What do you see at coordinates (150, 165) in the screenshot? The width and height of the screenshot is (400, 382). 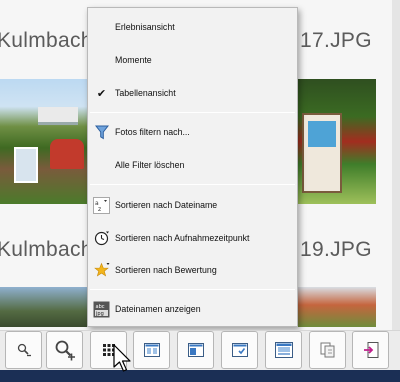 I see `menu-item-label: Alle Filter löschen` at bounding box center [150, 165].